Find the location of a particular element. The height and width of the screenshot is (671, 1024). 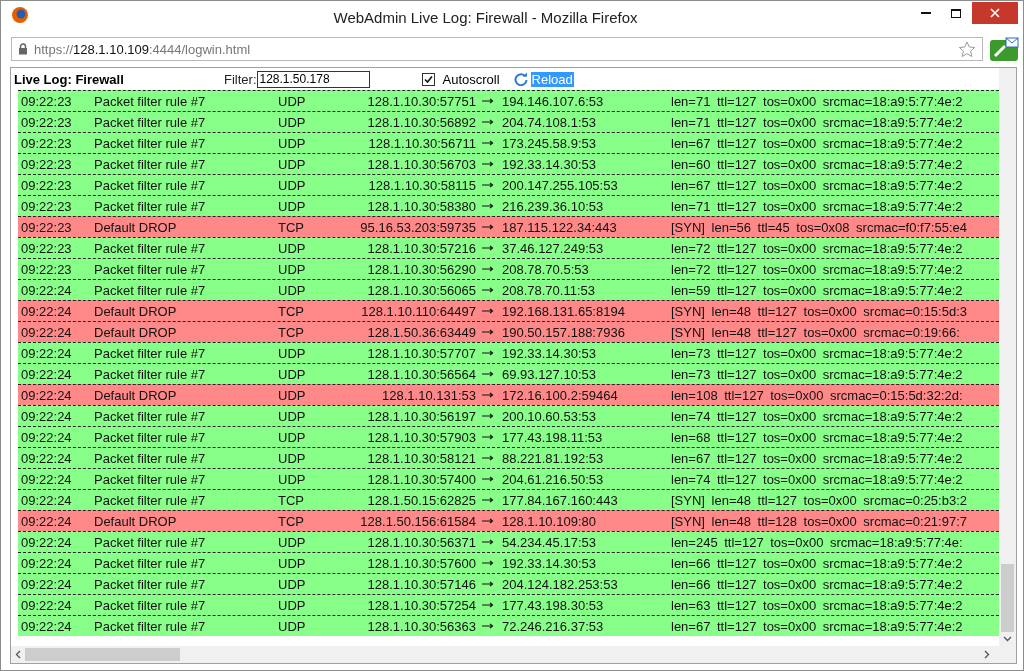

source-cell-text: 128.1.10.30:57254 is located at coordinates (421, 605).